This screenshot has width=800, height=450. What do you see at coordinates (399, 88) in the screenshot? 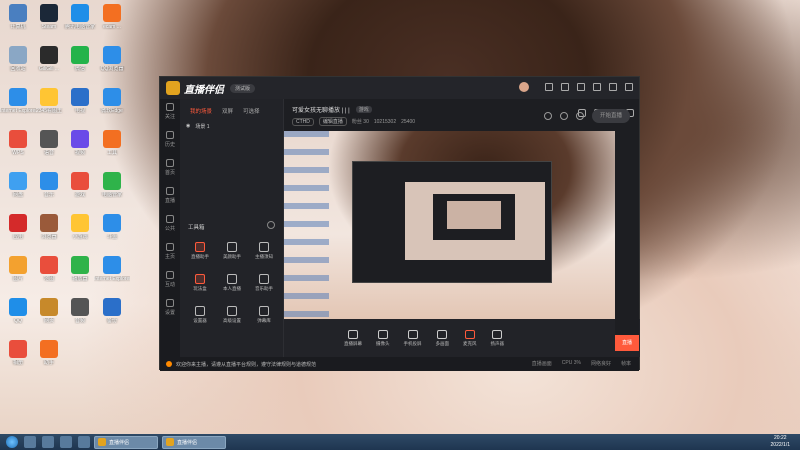
I see `title-bar: 直播伴侣 测试版` at bounding box center [399, 88].